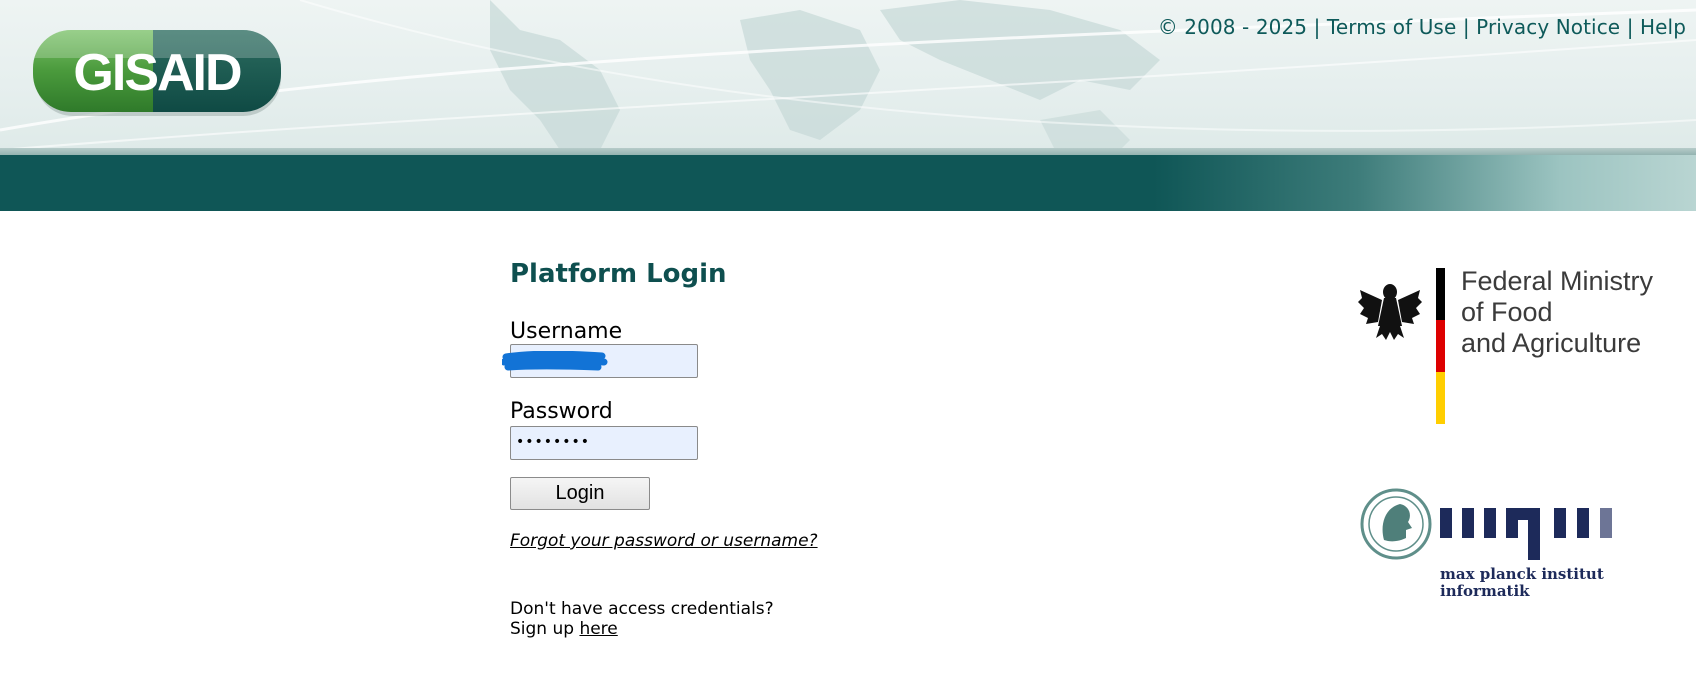  I want to click on username-label: Username, so click(566, 331).